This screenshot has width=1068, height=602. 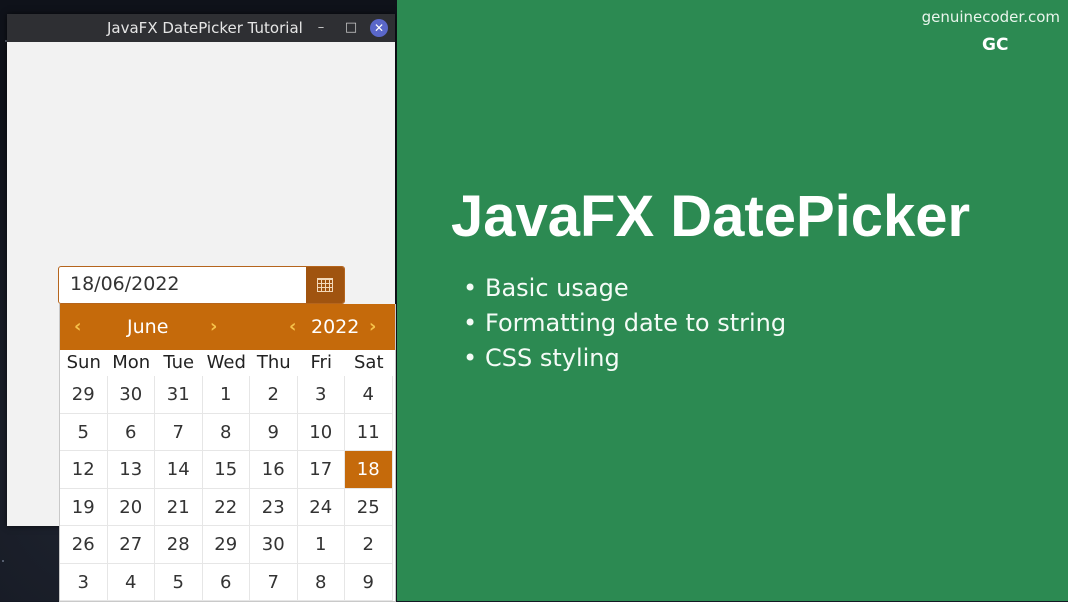 I want to click on next-year-button: ›, so click(x=372, y=326).